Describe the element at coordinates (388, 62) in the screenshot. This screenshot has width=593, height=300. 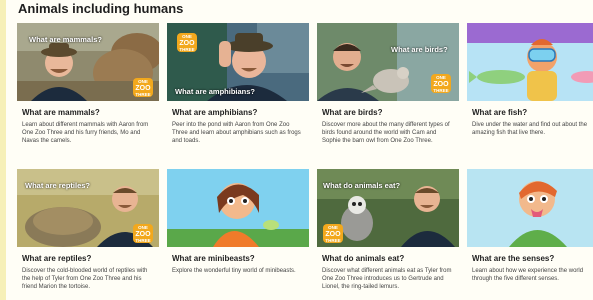
I see `video-thumbnail: What are birds? ONE ZOO THREE` at that location.